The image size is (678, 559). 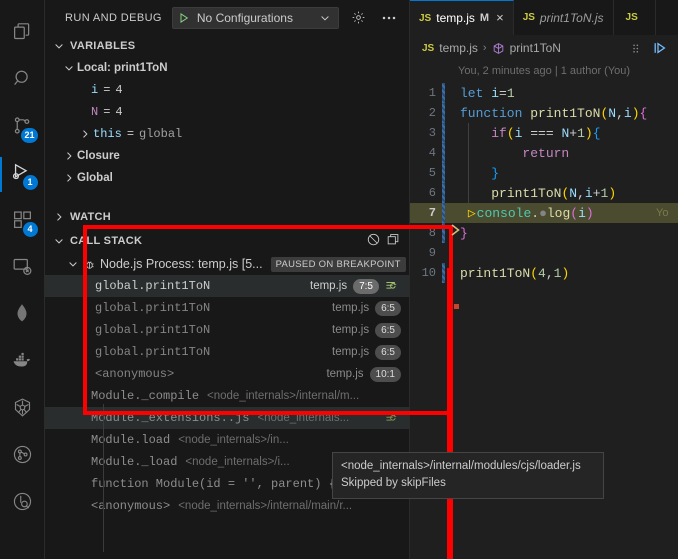 What do you see at coordinates (432, 213) in the screenshot?
I see `line-number: 7` at bounding box center [432, 213].